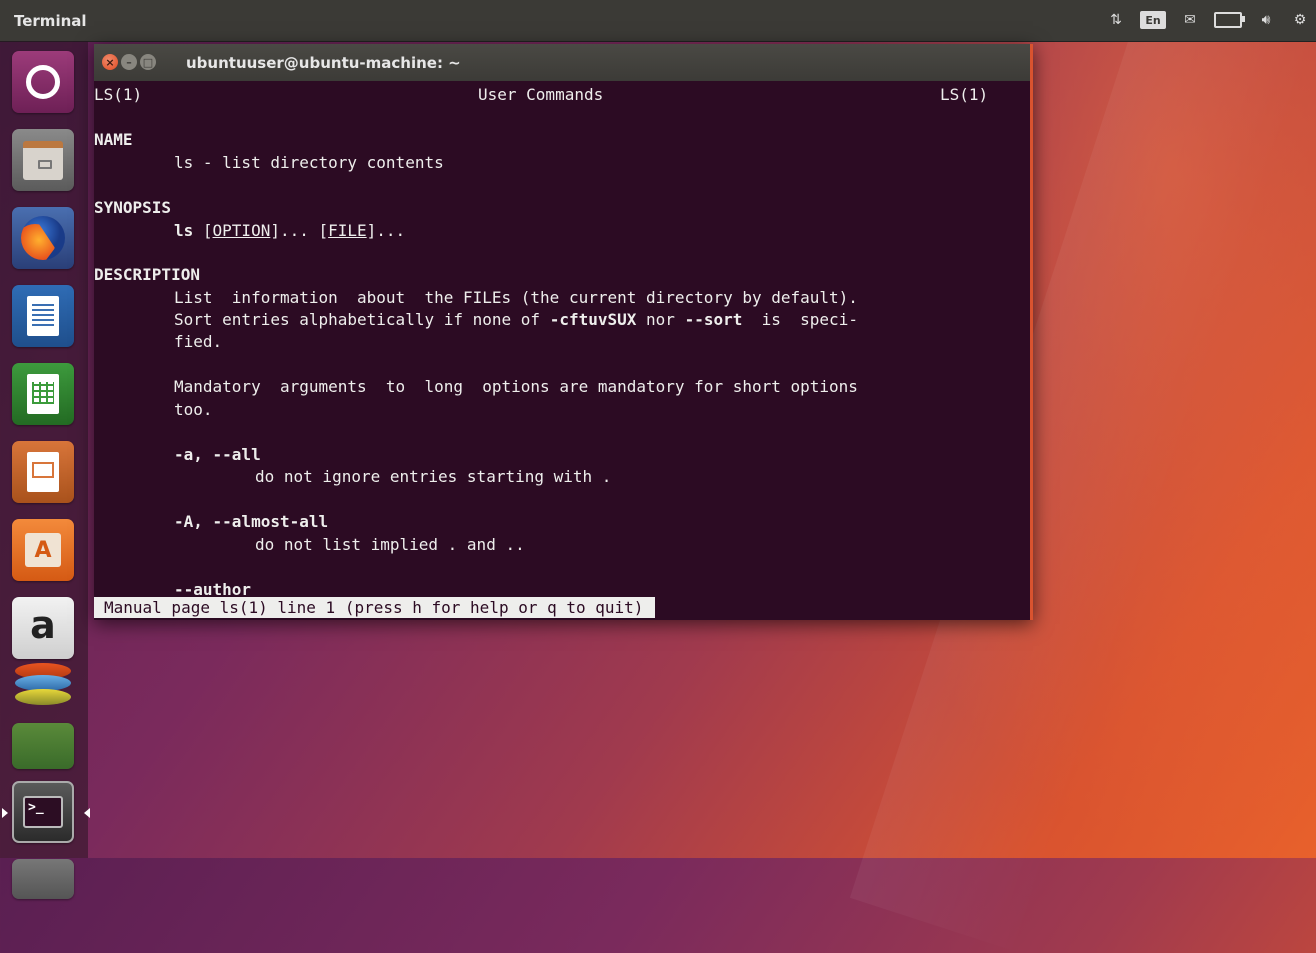  I want to click on dash-home-button, so click(43, 82).